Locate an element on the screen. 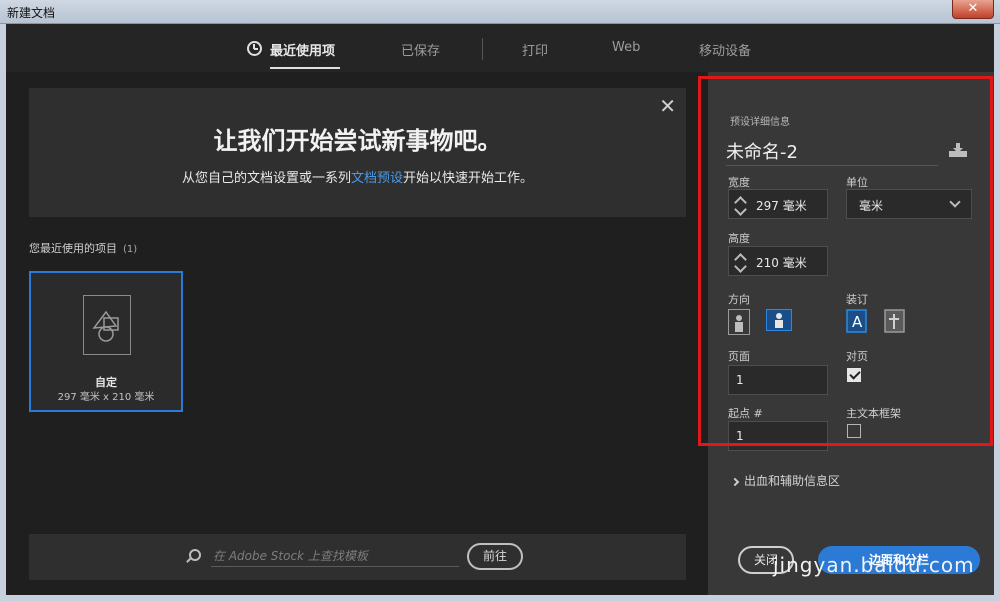 The image size is (1000, 601). chevron-right-icon is located at coordinates (735, 482).